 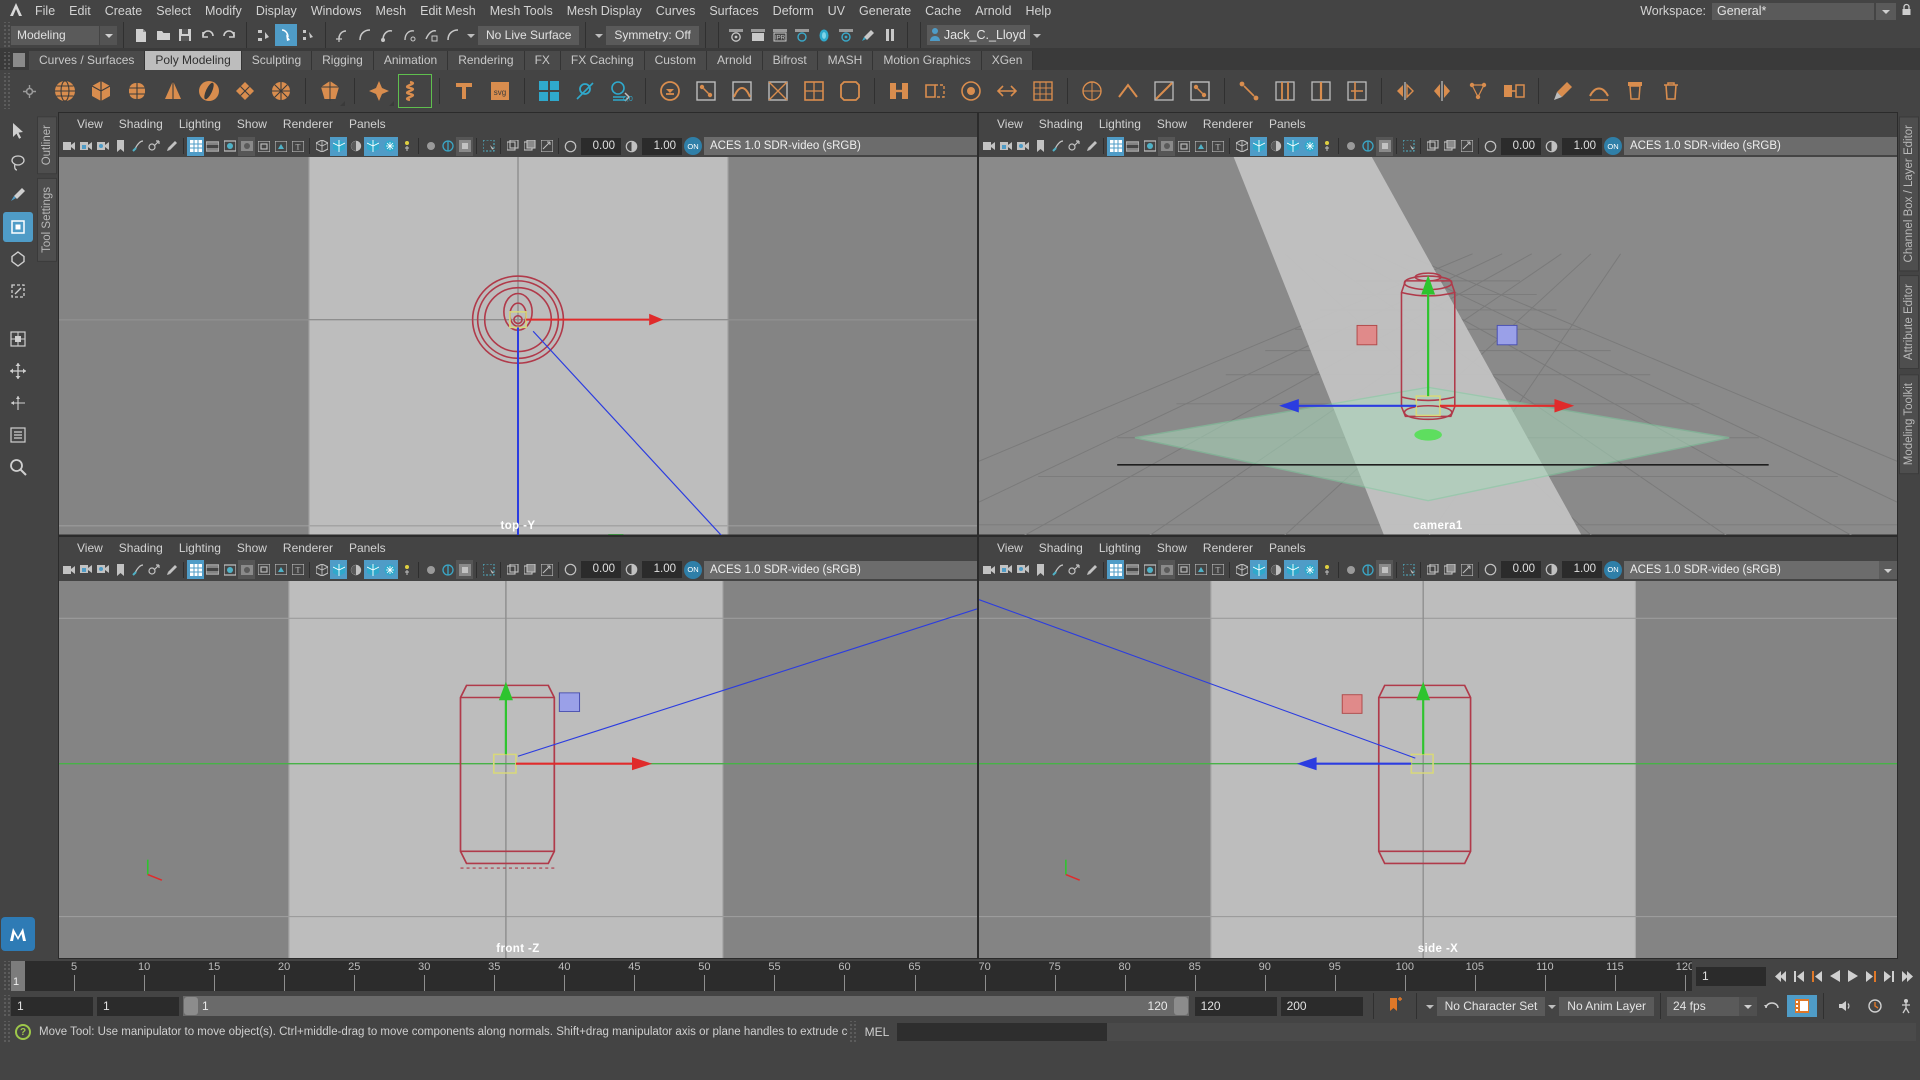 What do you see at coordinates (430, 146) in the screenshot?
I see `multisample-icon` at bounding box center [430, 146].